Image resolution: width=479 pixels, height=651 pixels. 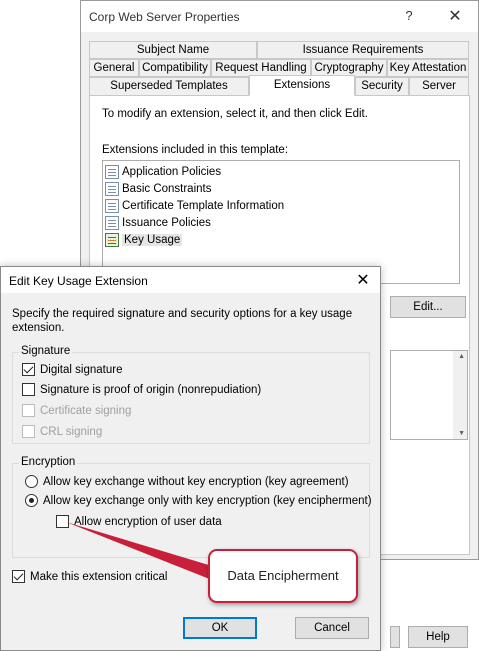 What do you see at coordinates (139, 551) in the screenshot?
I see `callout-pointer-shape` at bounding box center [139, 551].